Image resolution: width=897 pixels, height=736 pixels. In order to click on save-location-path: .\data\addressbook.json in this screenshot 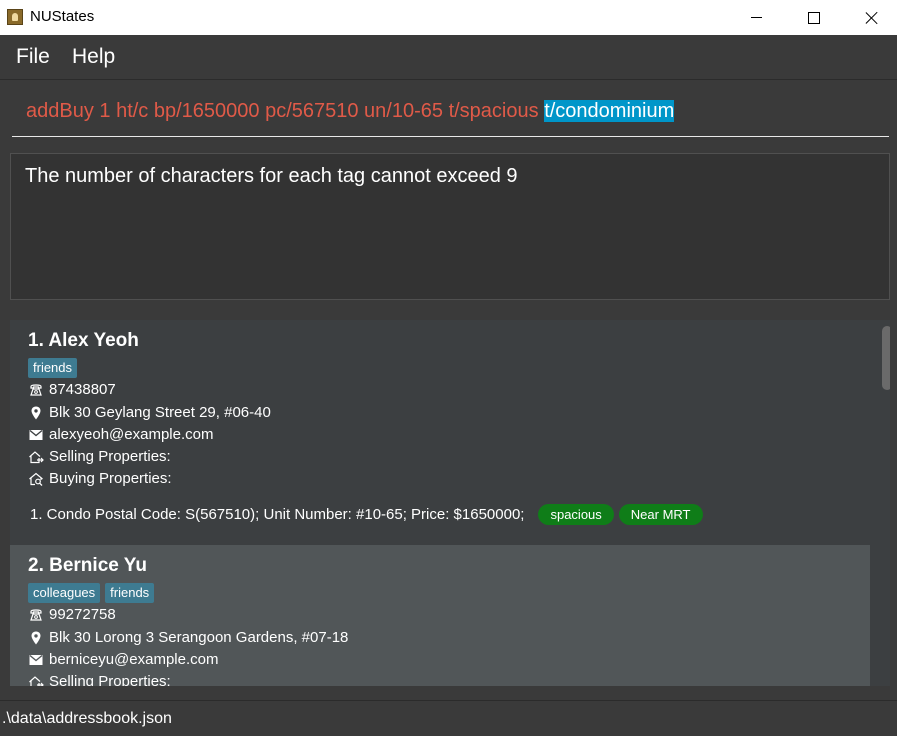, I will do `click(87, 718)`.